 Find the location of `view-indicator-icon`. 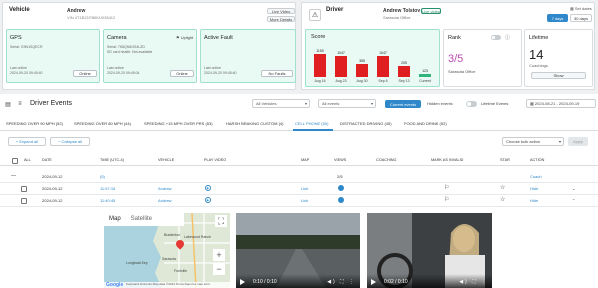

view-indicator-icon is located at coordinates (341, 188).